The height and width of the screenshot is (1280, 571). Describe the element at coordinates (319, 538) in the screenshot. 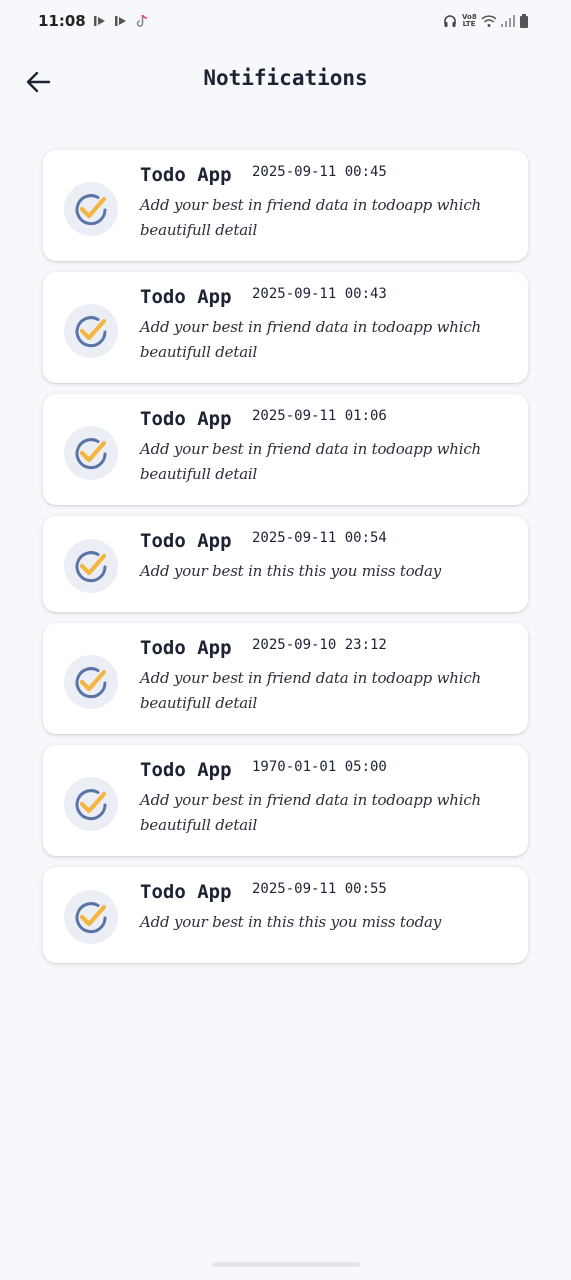

I see `notification-time: 2025-09-11 00:54` at that location.